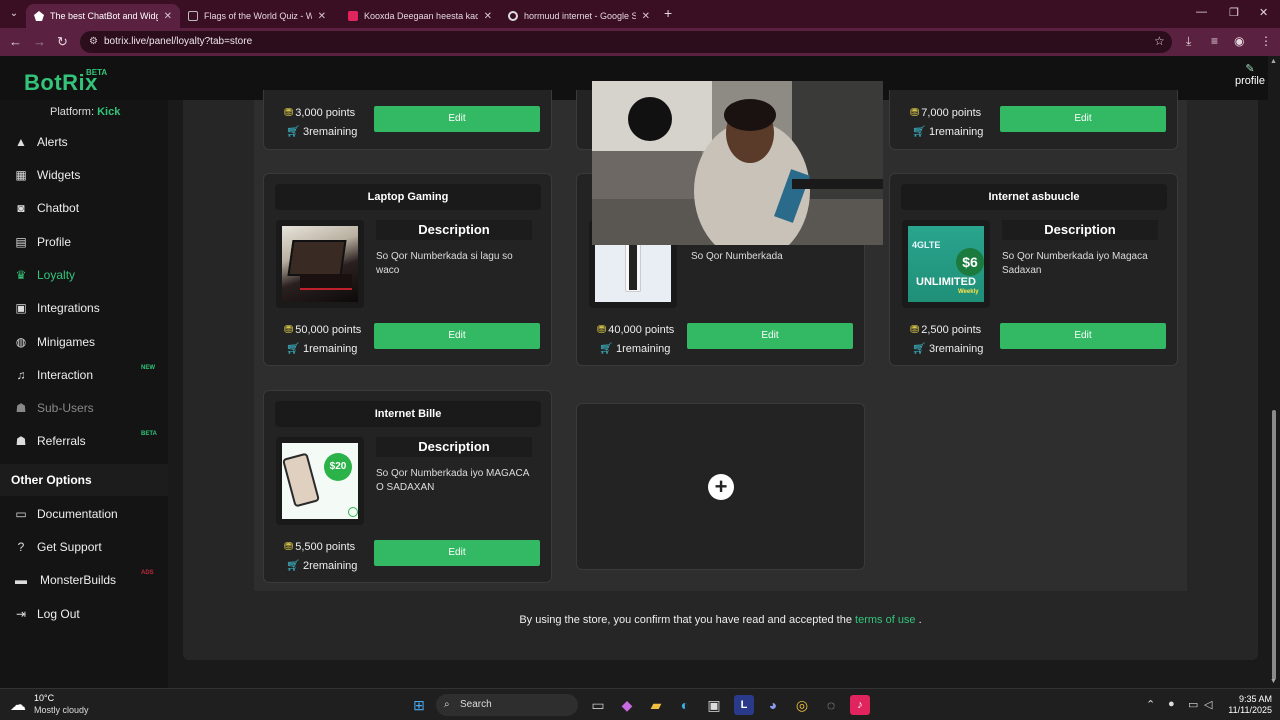 This screenshot has width=1280, height=720. I want to click on minimize-icon: —, so click(1201, 12).